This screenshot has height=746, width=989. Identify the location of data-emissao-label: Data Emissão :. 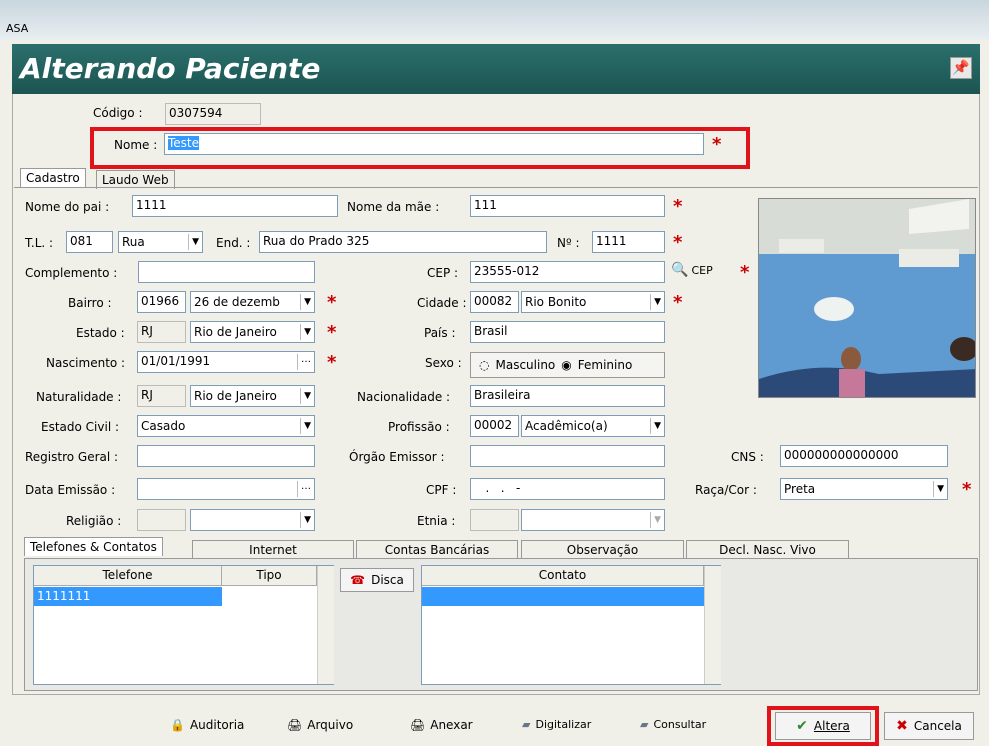
(70, 490).